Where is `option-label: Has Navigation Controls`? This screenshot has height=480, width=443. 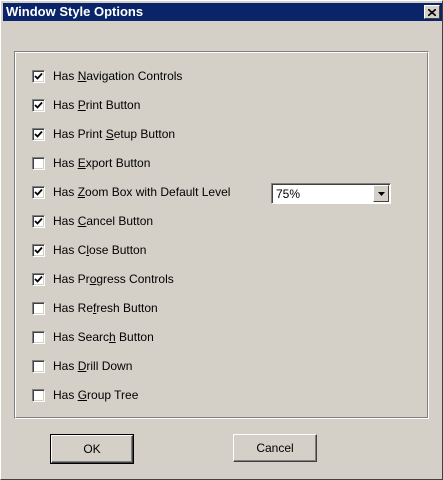 option-label: Has Navigation Controls is located at coordinates (117, 76).